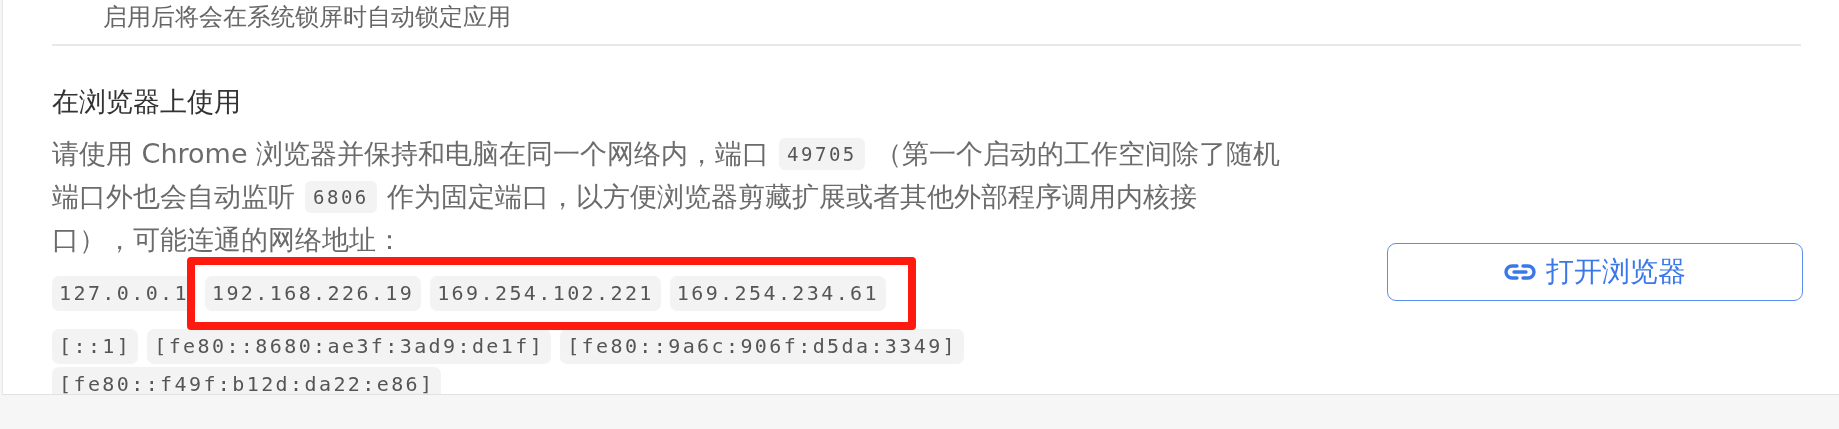 The width and height of the screenshot is (1839, 429). I want to click on address-chip: [fe80::9a6c:906f:d5da:3349], so click(762, 346).